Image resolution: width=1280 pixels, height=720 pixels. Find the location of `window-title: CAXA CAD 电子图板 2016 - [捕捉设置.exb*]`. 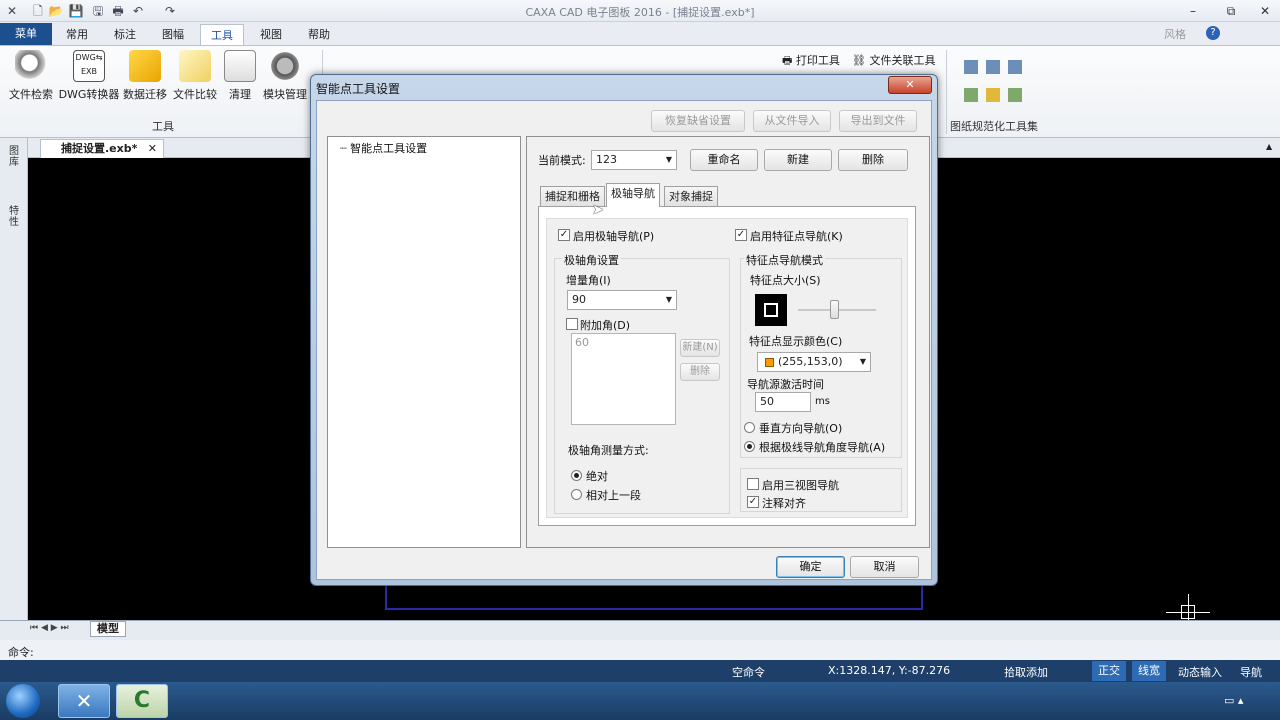

window-title: CAXA CAD 电子图板 2016 - [捕捉设置.exb*] is located at coordinates (640, 12).